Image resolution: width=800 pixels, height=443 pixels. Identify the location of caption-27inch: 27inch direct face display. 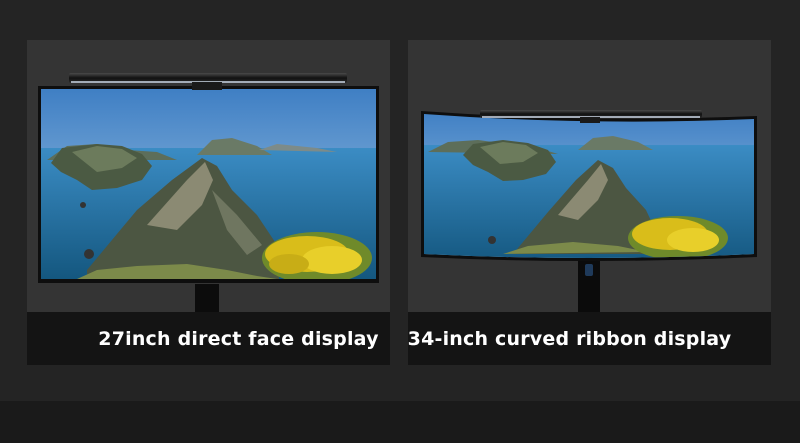
(238, 338).